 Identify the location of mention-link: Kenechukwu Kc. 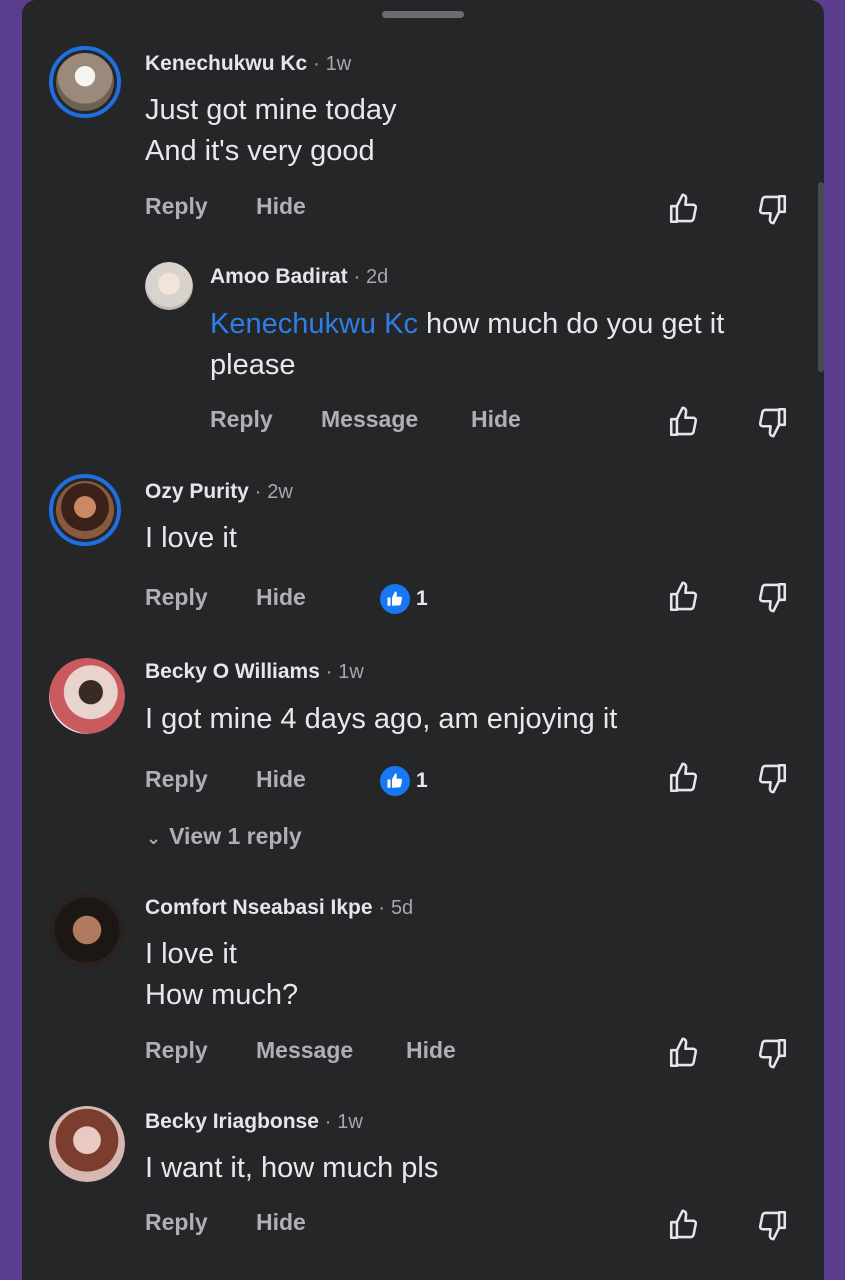
(314, 324).